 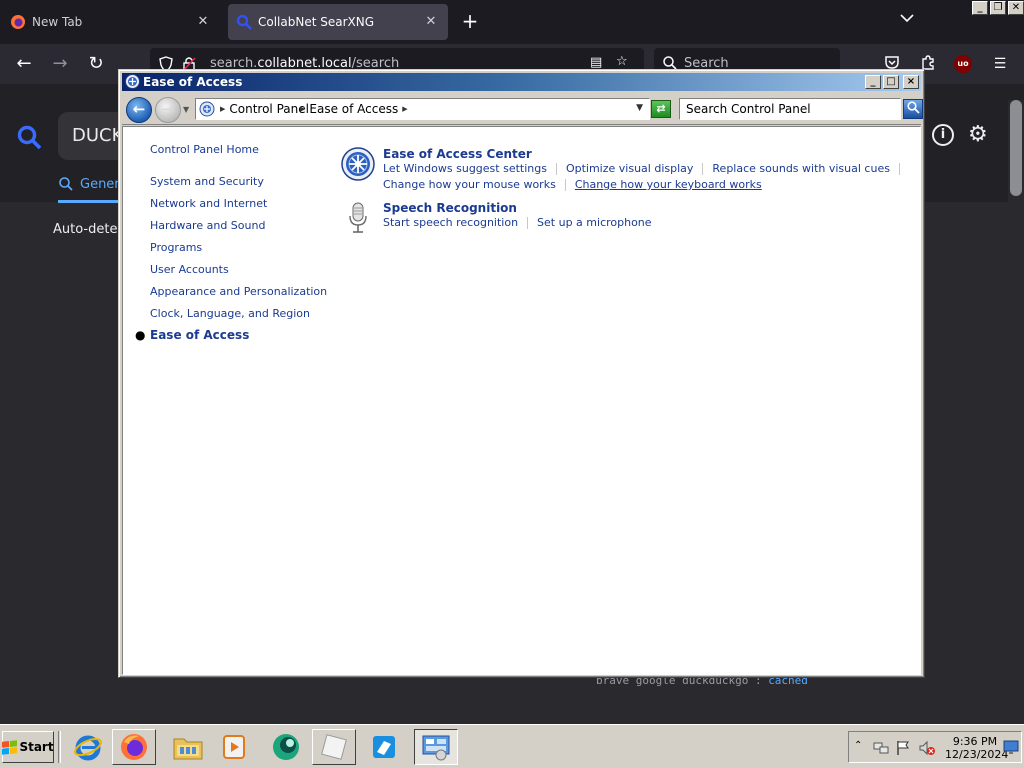 I want to click on app-green-circle-icon, so click(x=286, y=747).